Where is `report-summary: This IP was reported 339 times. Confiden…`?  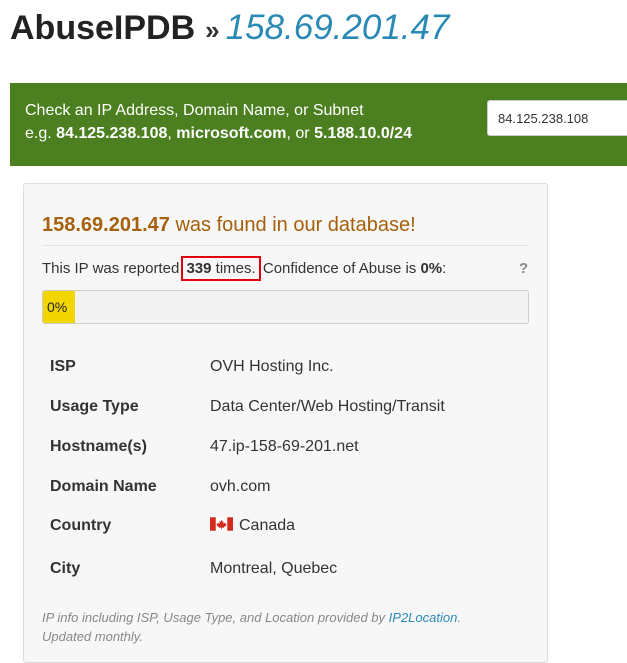
report-summary: This IP was reported 339 times. Confiden… is located at coordinates (244, 268).